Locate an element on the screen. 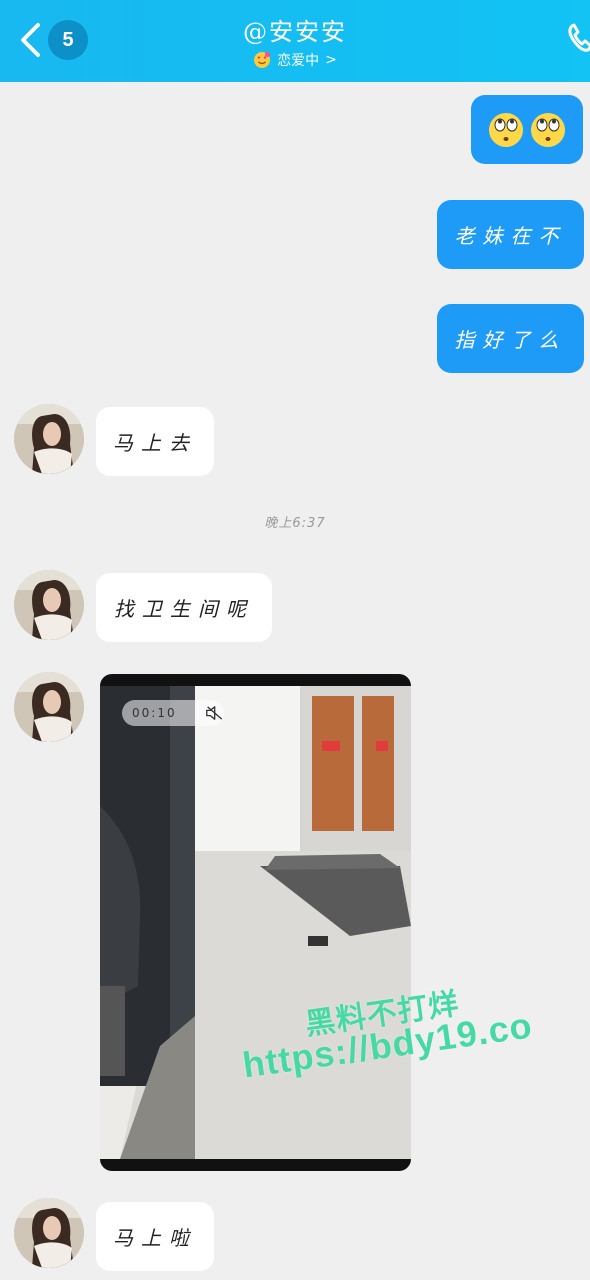 The width and height of the screenshot is (590, 1280). message-bubble-incoming: 马上去 is located at coordinates (155, 441).